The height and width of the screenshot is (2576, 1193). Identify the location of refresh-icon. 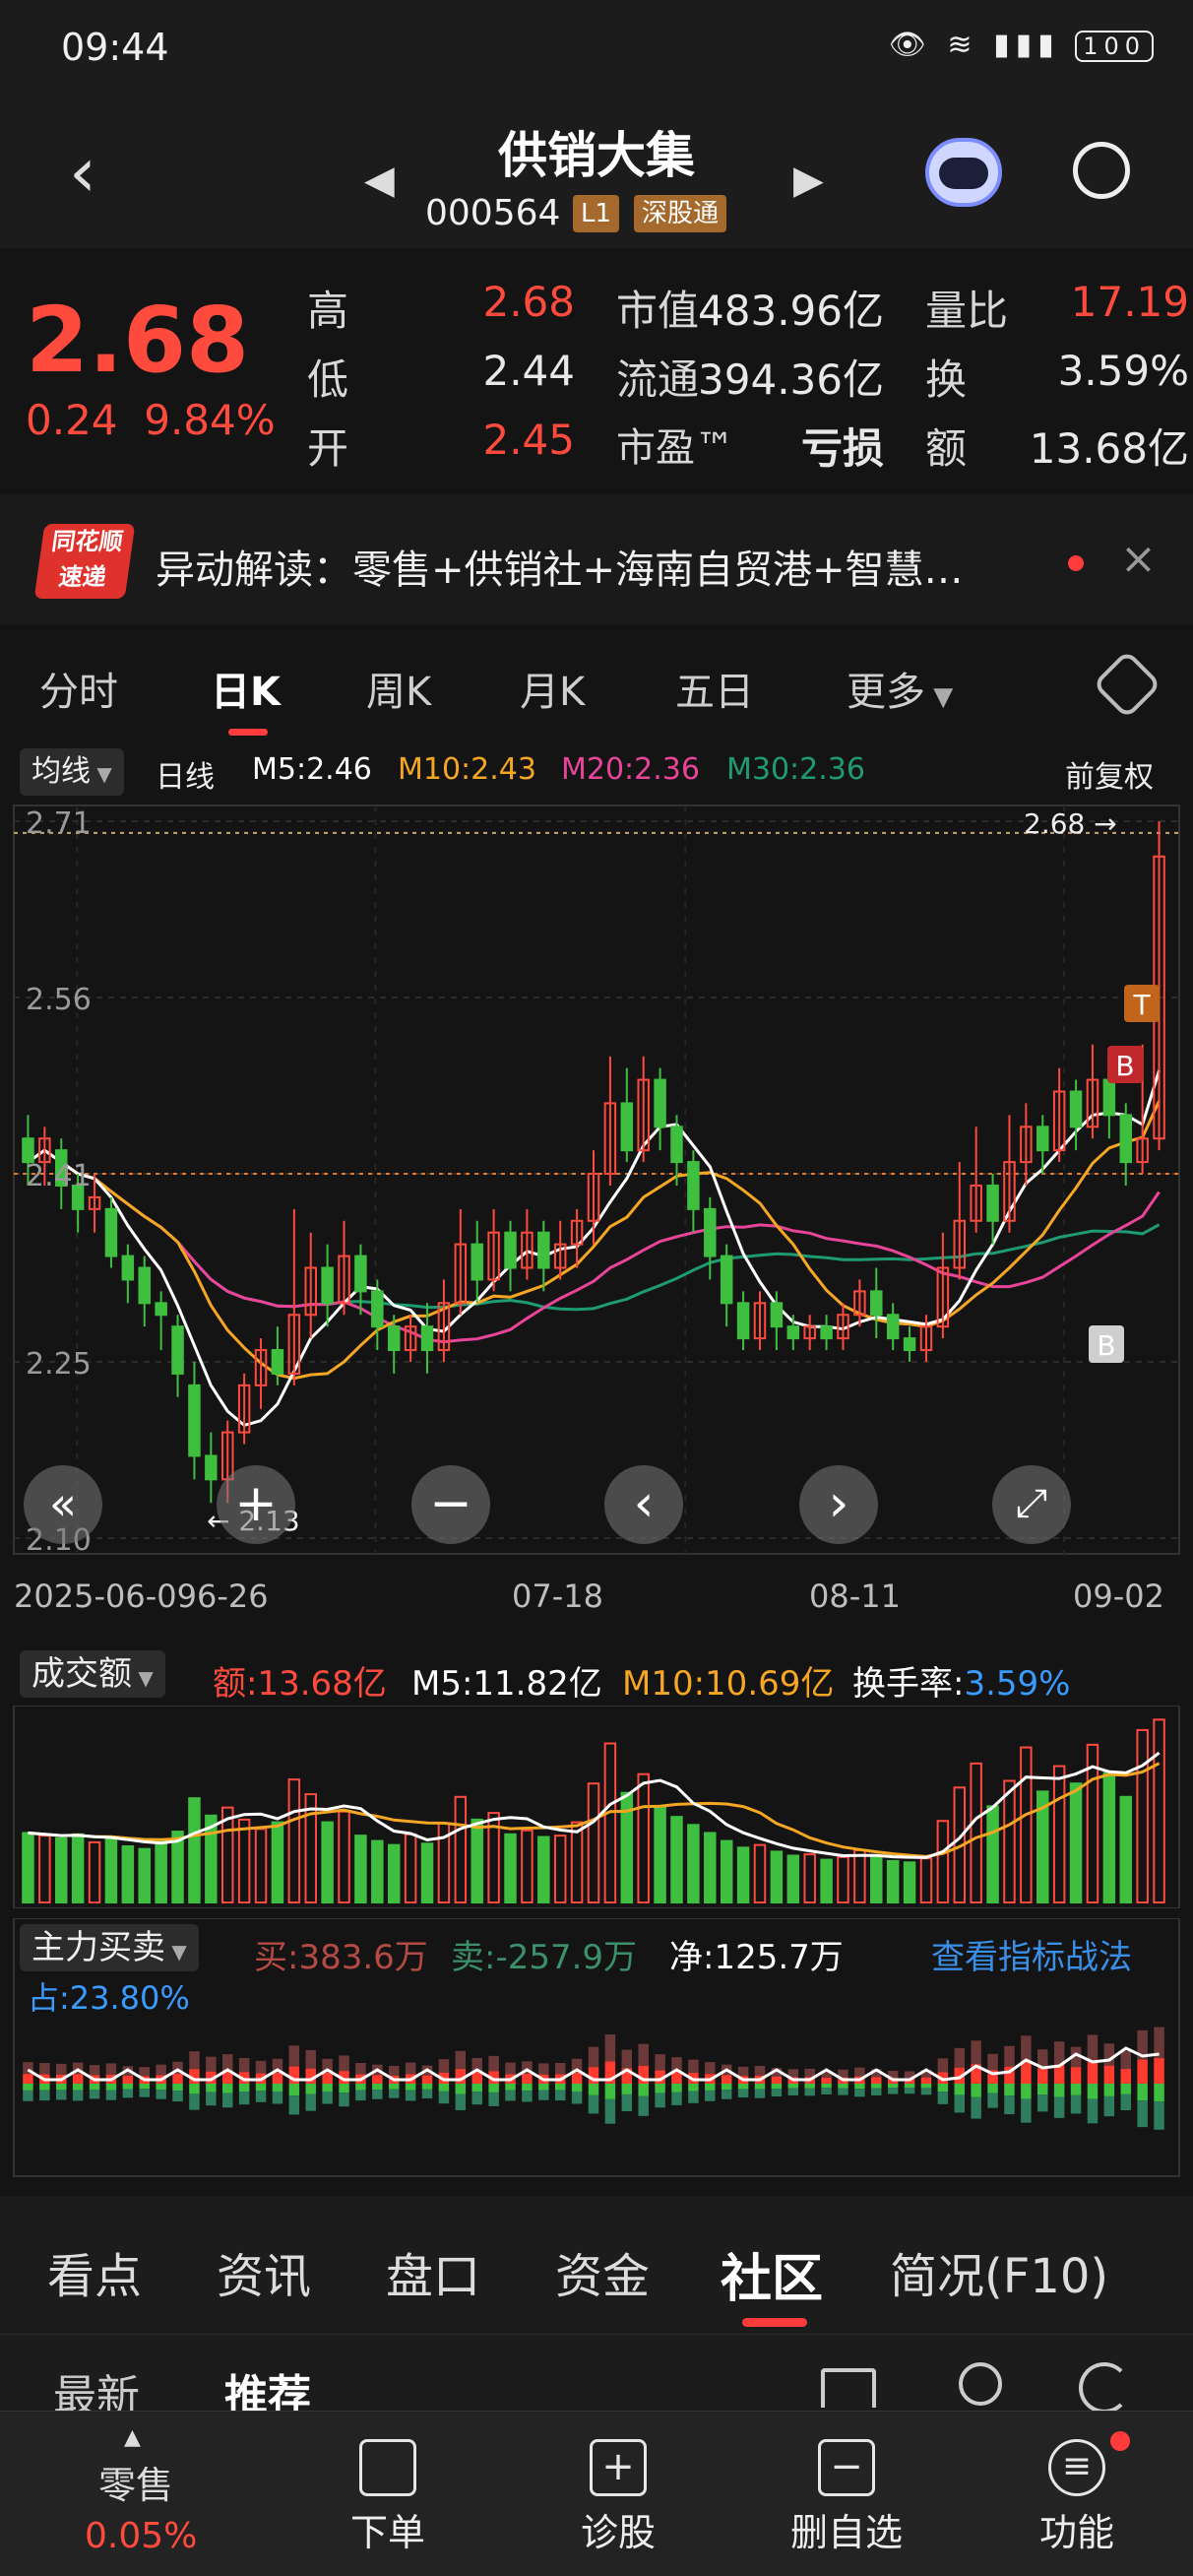
(1104, 2388).